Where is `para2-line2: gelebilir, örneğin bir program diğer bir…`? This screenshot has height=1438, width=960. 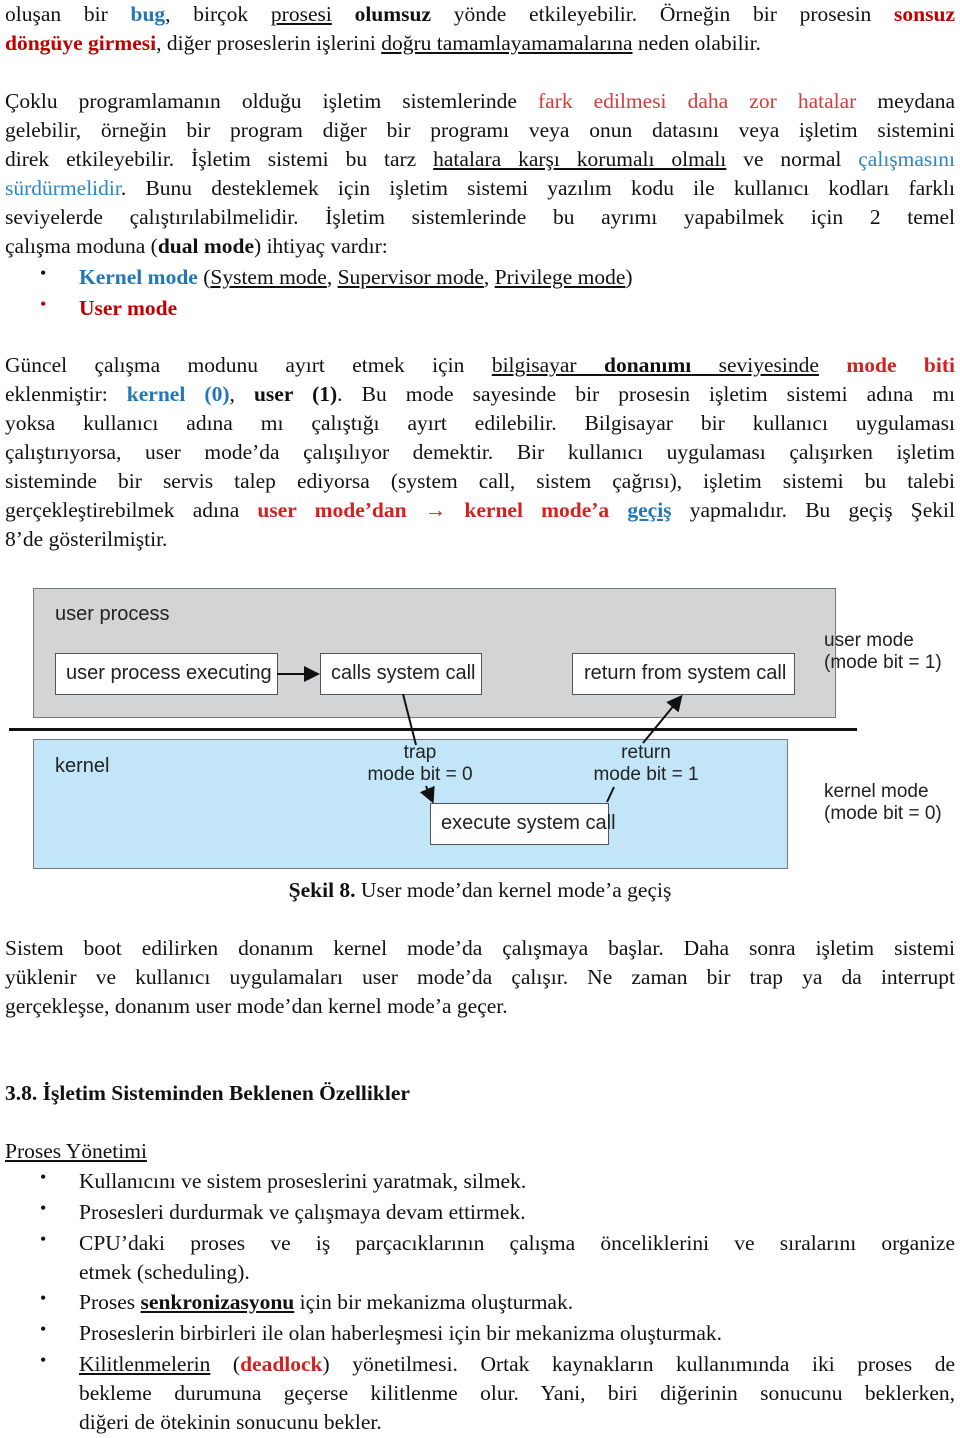 para2-line2: gelebilir, örneğin bir program diğer bir… is located at coordinates (480, 130).